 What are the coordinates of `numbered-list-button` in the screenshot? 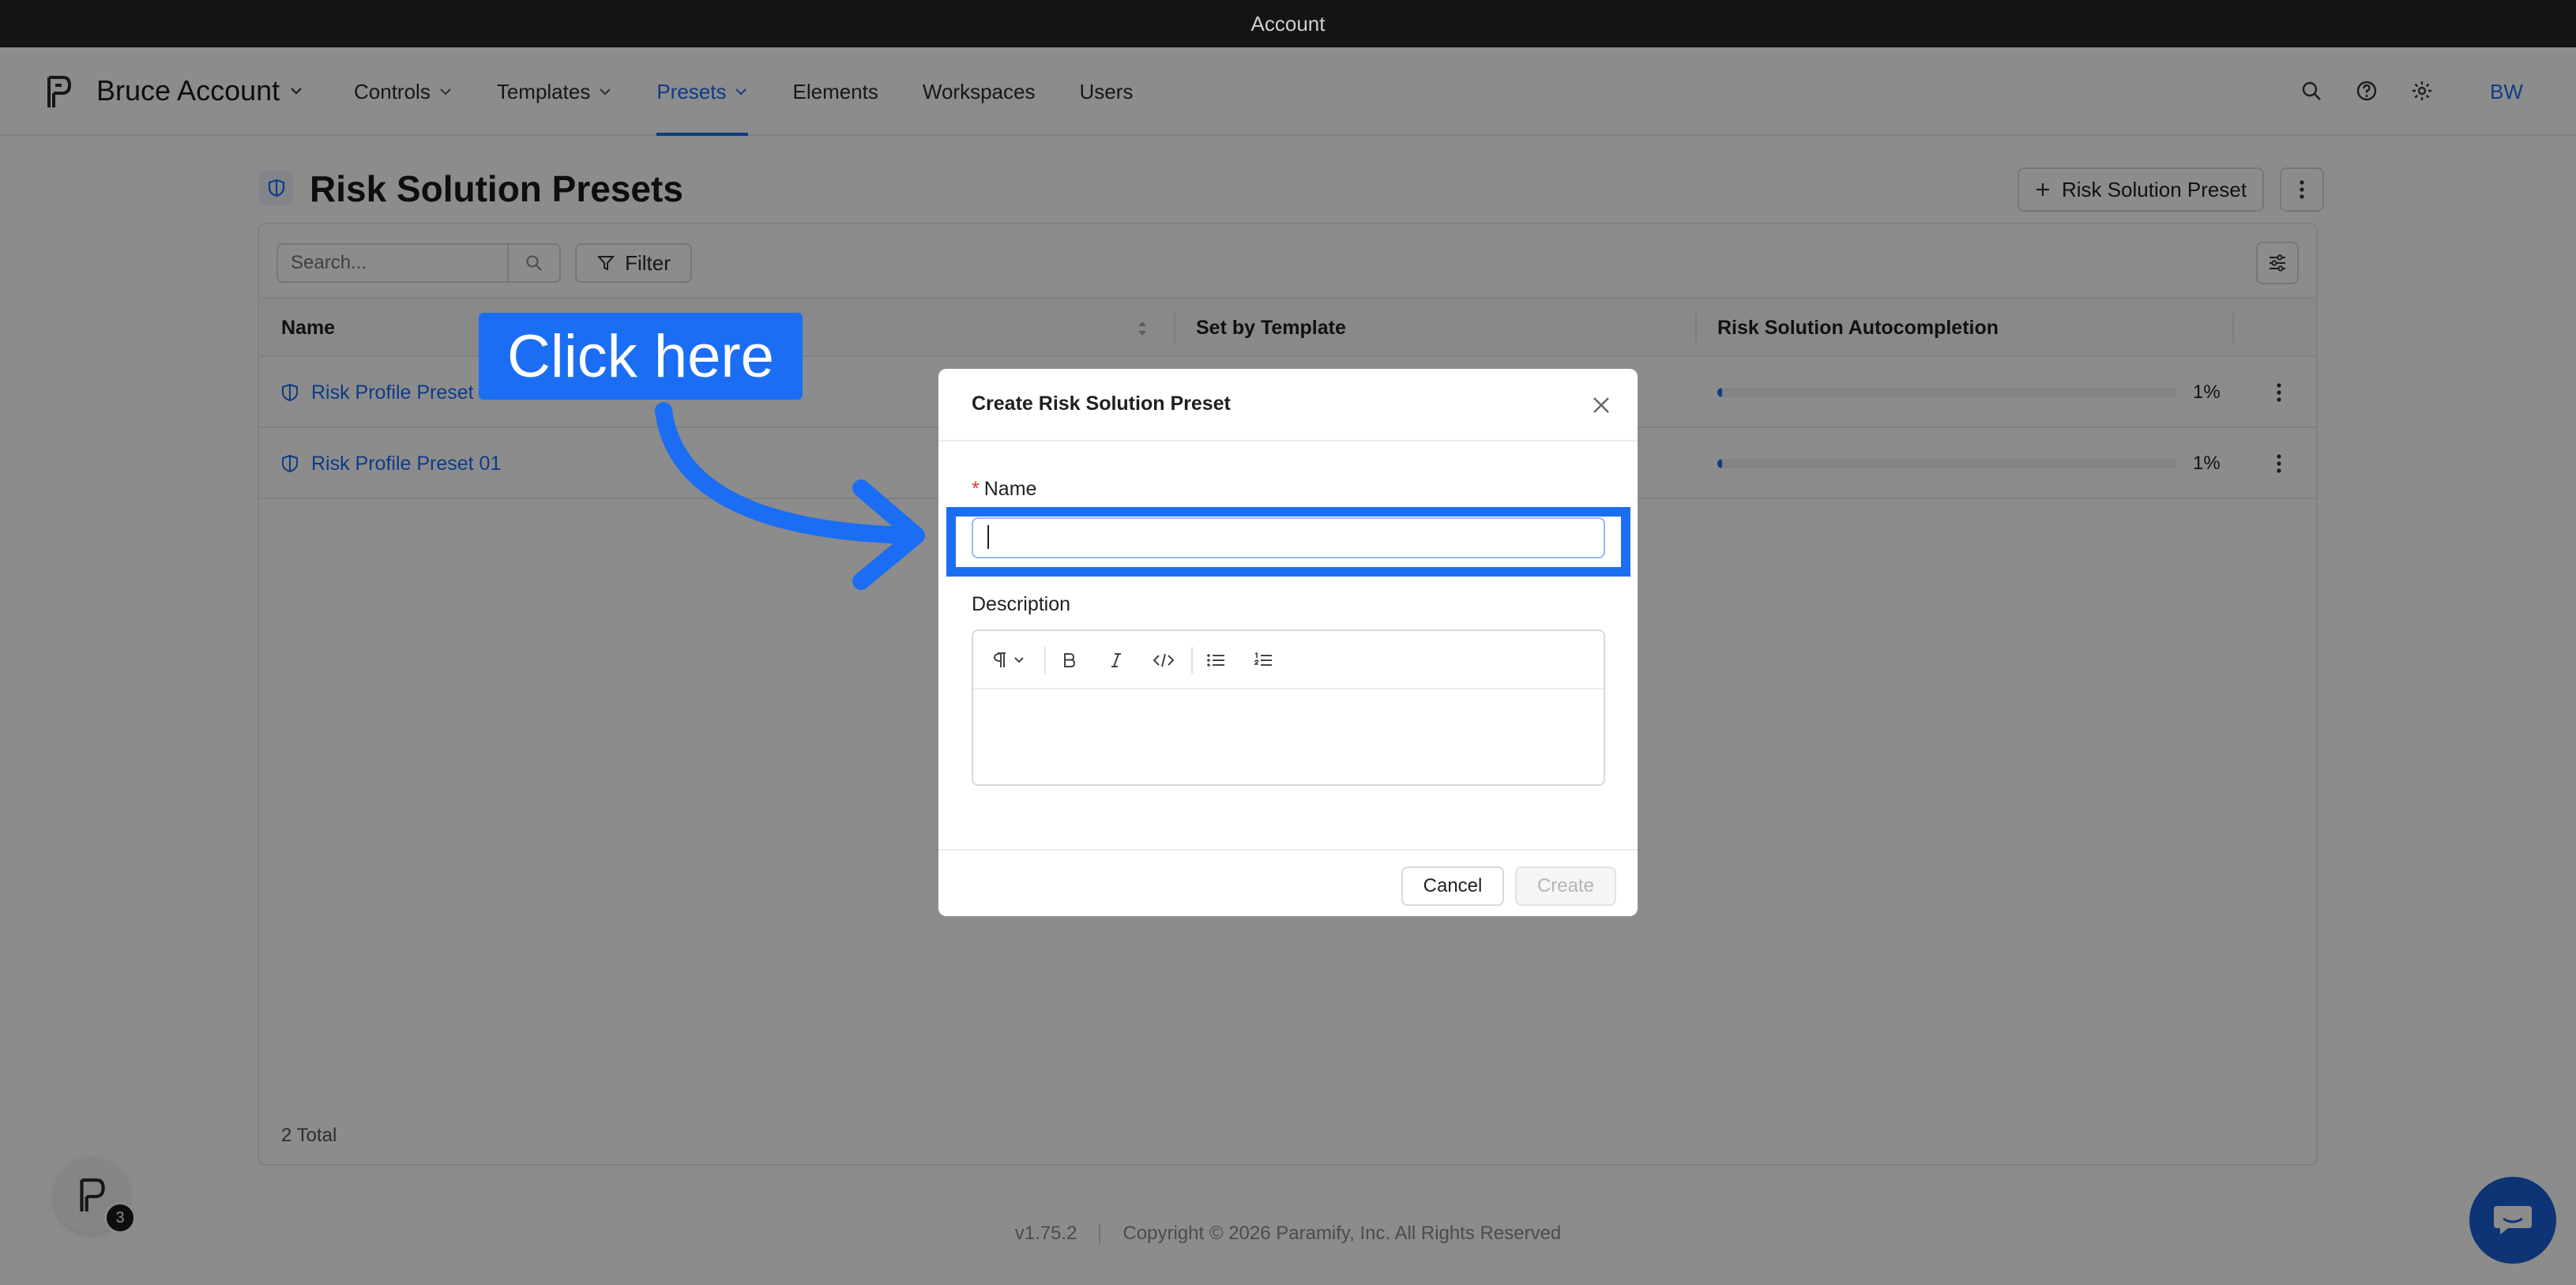 It's located at (1264, 660).